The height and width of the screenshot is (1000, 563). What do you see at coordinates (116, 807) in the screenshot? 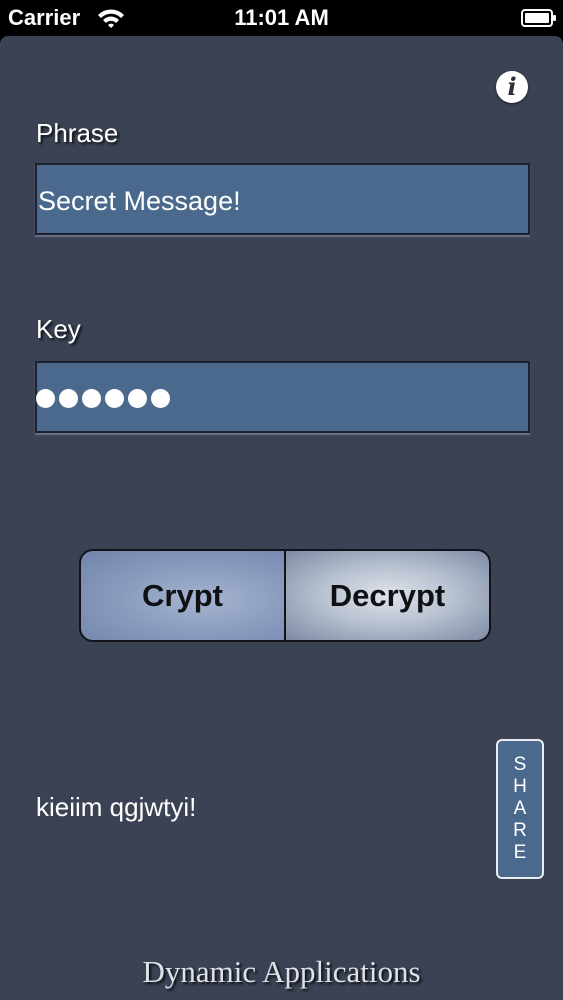
I see `result-output: kieiim qgjwtyi!` at bounding box center [116, 807].